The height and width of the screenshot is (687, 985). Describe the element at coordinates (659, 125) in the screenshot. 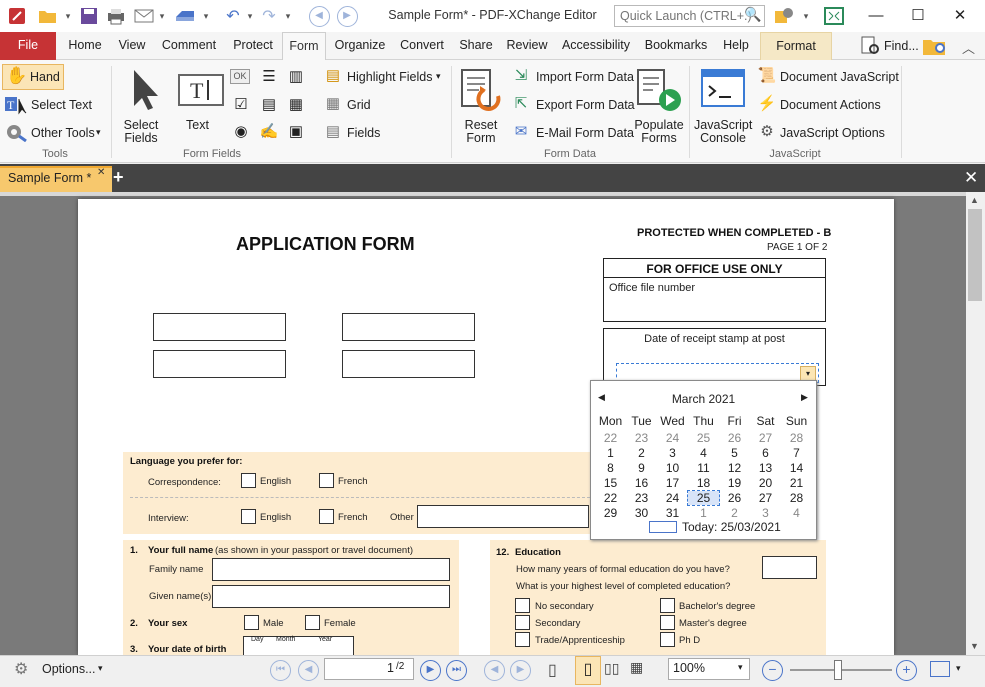

I see `populate-forms-line1: Populate` at that location.